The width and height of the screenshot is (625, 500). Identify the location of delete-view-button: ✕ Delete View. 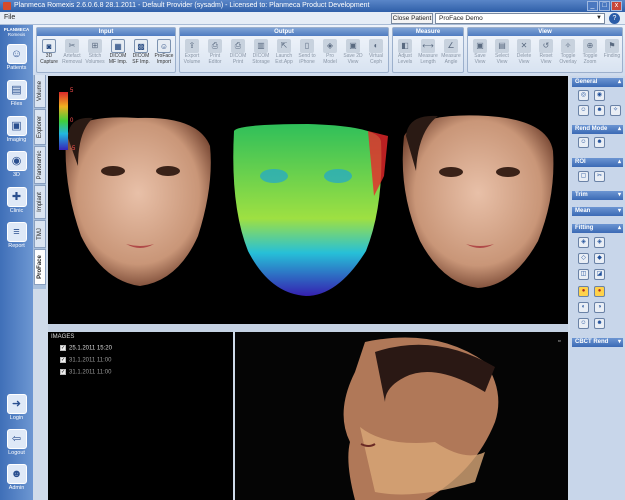
(524, 52).